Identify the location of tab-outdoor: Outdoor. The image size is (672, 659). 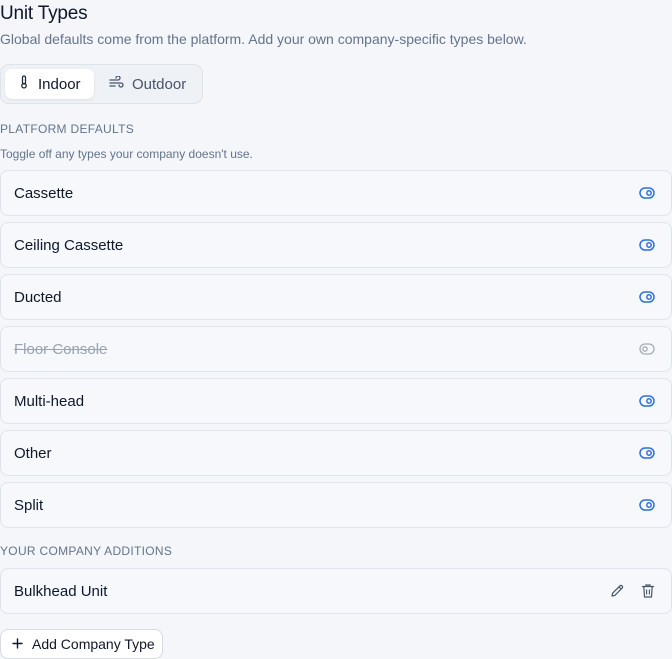
(147, 84).